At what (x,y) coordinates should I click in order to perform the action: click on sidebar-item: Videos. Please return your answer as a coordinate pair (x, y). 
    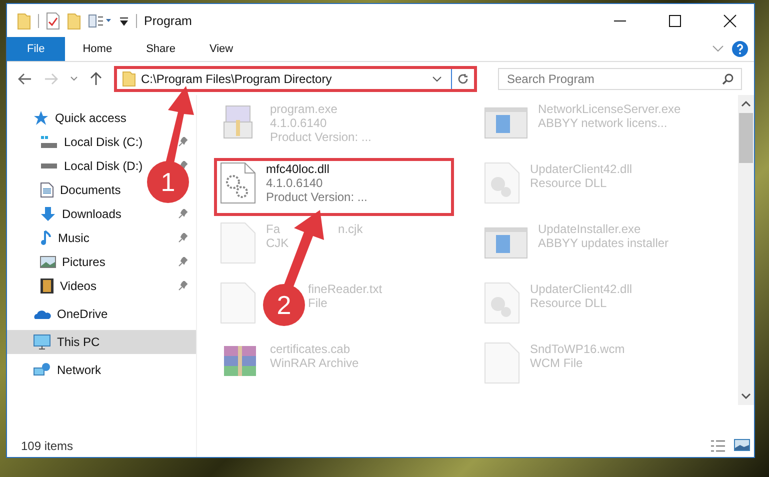
    Looking at the image, I should click on (53, 286).